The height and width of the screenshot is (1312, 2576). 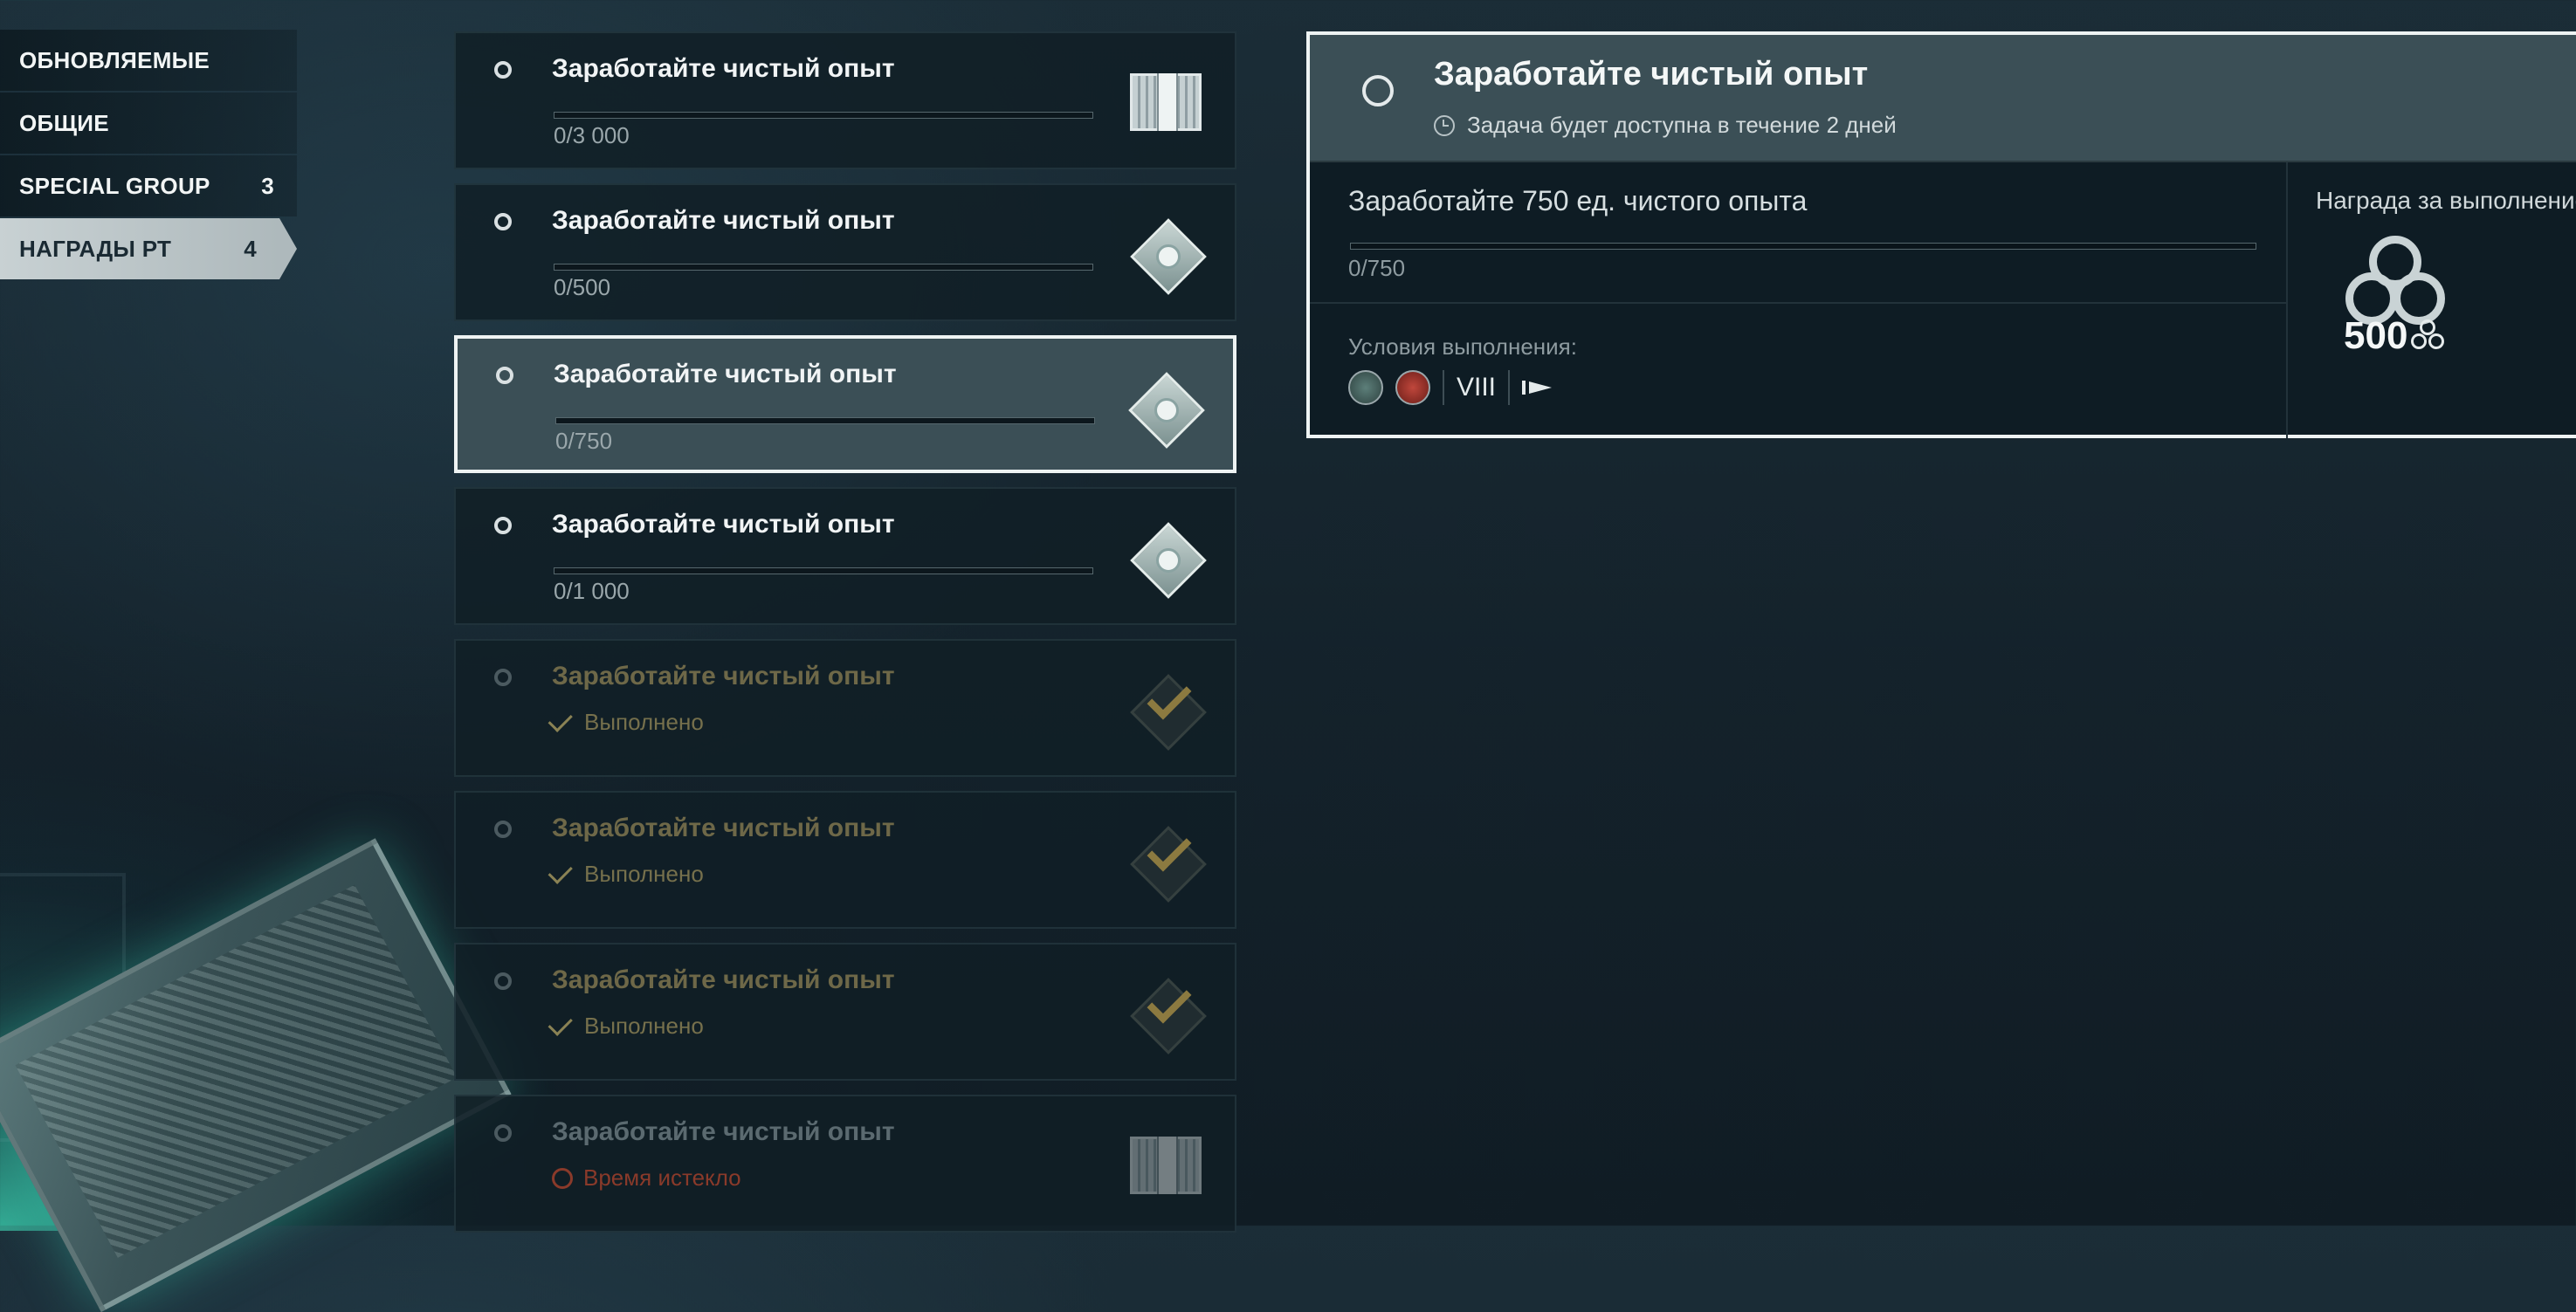 I want to click on sidebar-item-label: ОБНОВЛЯЕМЫЕ, so click(x=114, y=59).